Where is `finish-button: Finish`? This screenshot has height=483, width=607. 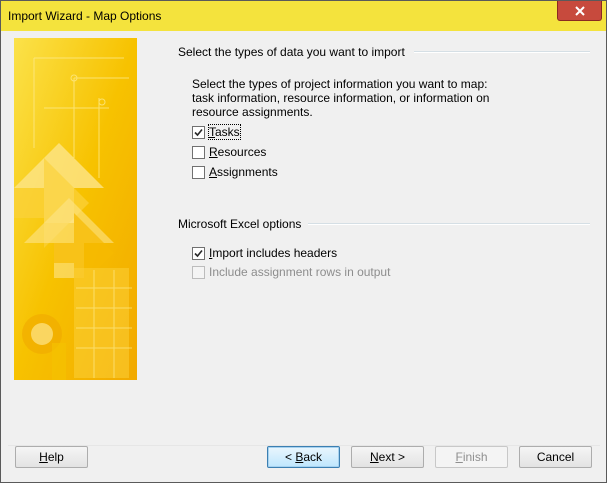
finish-button: Finish is located at coordinates (471, 457).